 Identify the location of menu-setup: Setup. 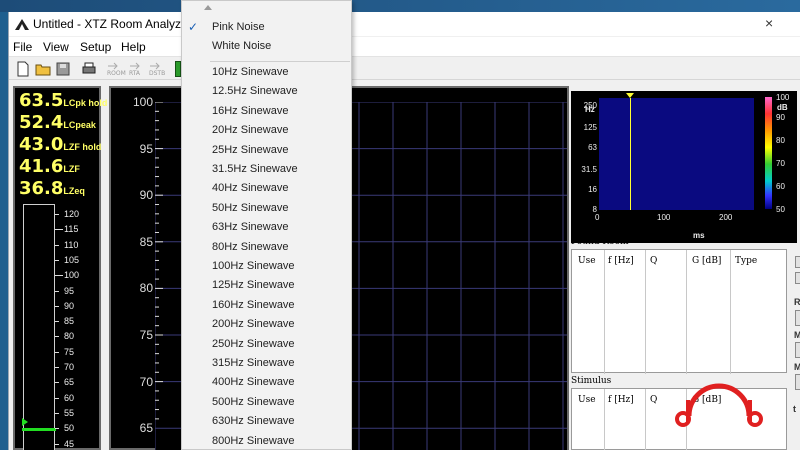
(95, 47).